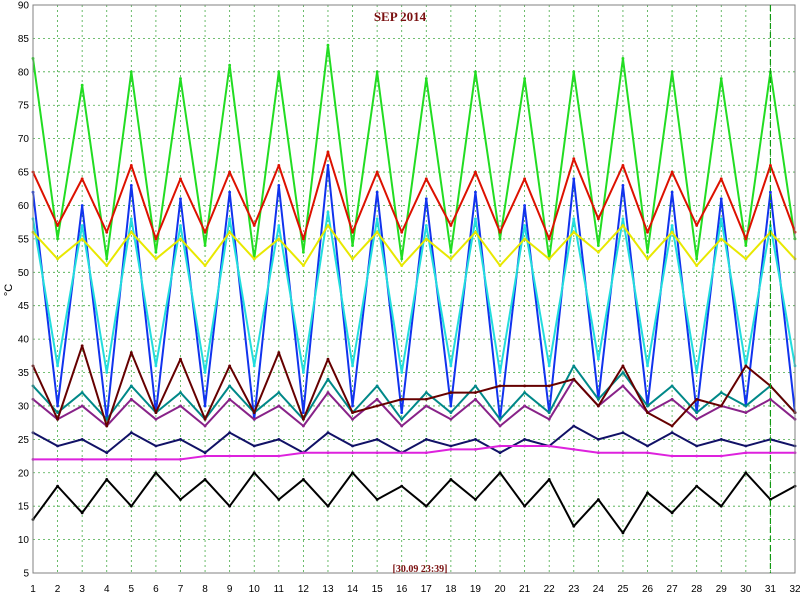 This screenshot has height=600, width=800. I want to click on x-tick-label: 18, so click(451, 589).